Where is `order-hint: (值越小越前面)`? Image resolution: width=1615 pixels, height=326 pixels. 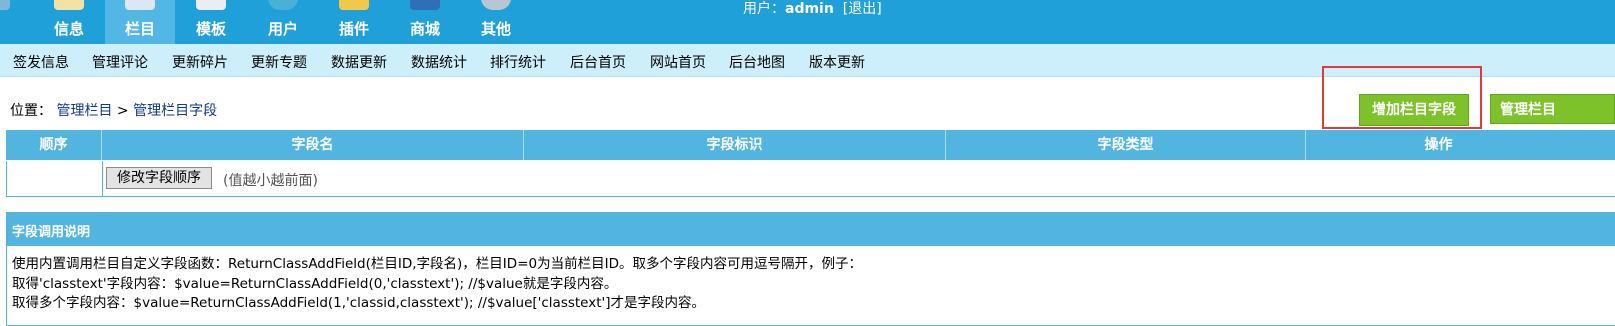
order-hint: (值越小越前面) is located at coordinates (270, 181).